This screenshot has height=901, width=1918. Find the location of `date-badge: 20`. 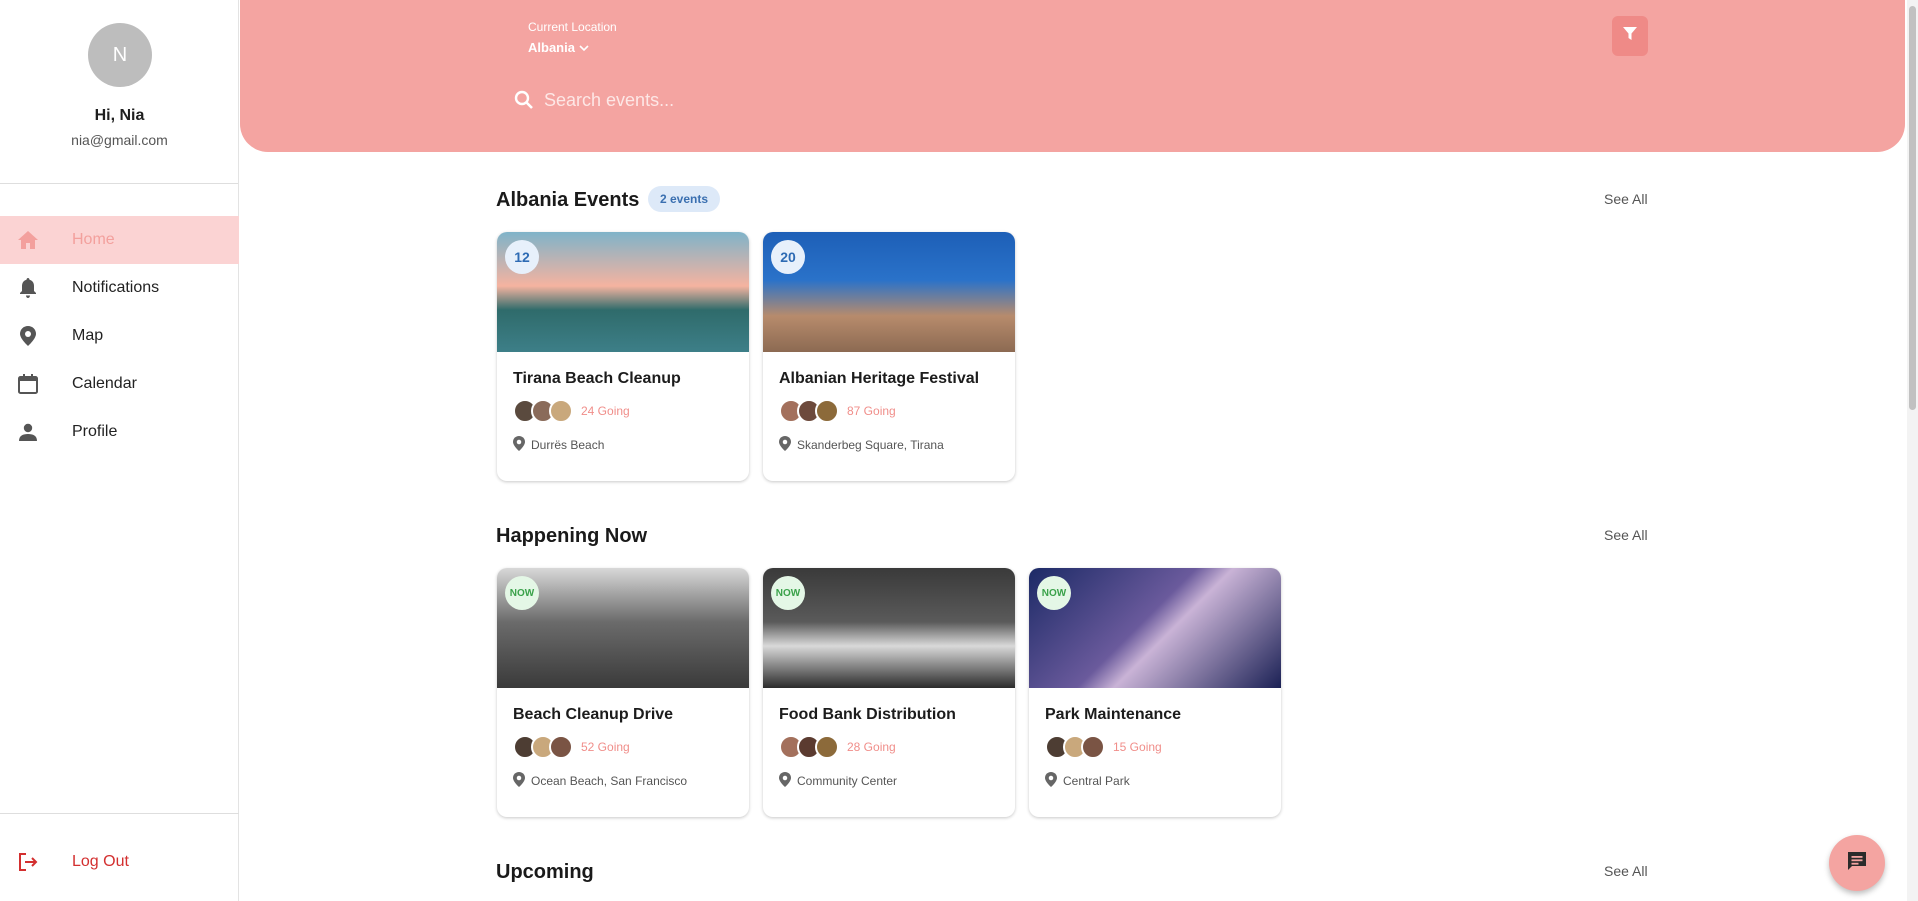

date-badge: 20 is located at coordinates (788, 257).